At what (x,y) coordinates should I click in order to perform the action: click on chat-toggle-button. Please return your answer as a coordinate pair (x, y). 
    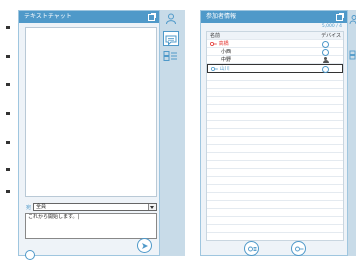
    Looking at the image, I should click on (171, 38).